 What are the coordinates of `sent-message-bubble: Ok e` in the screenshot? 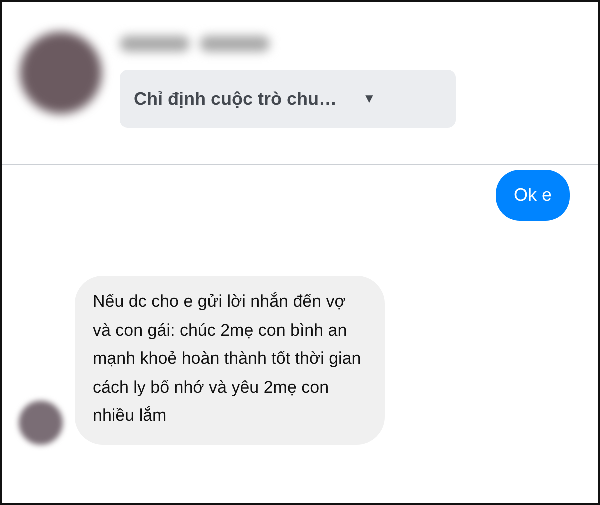 It's located at (533, 195).